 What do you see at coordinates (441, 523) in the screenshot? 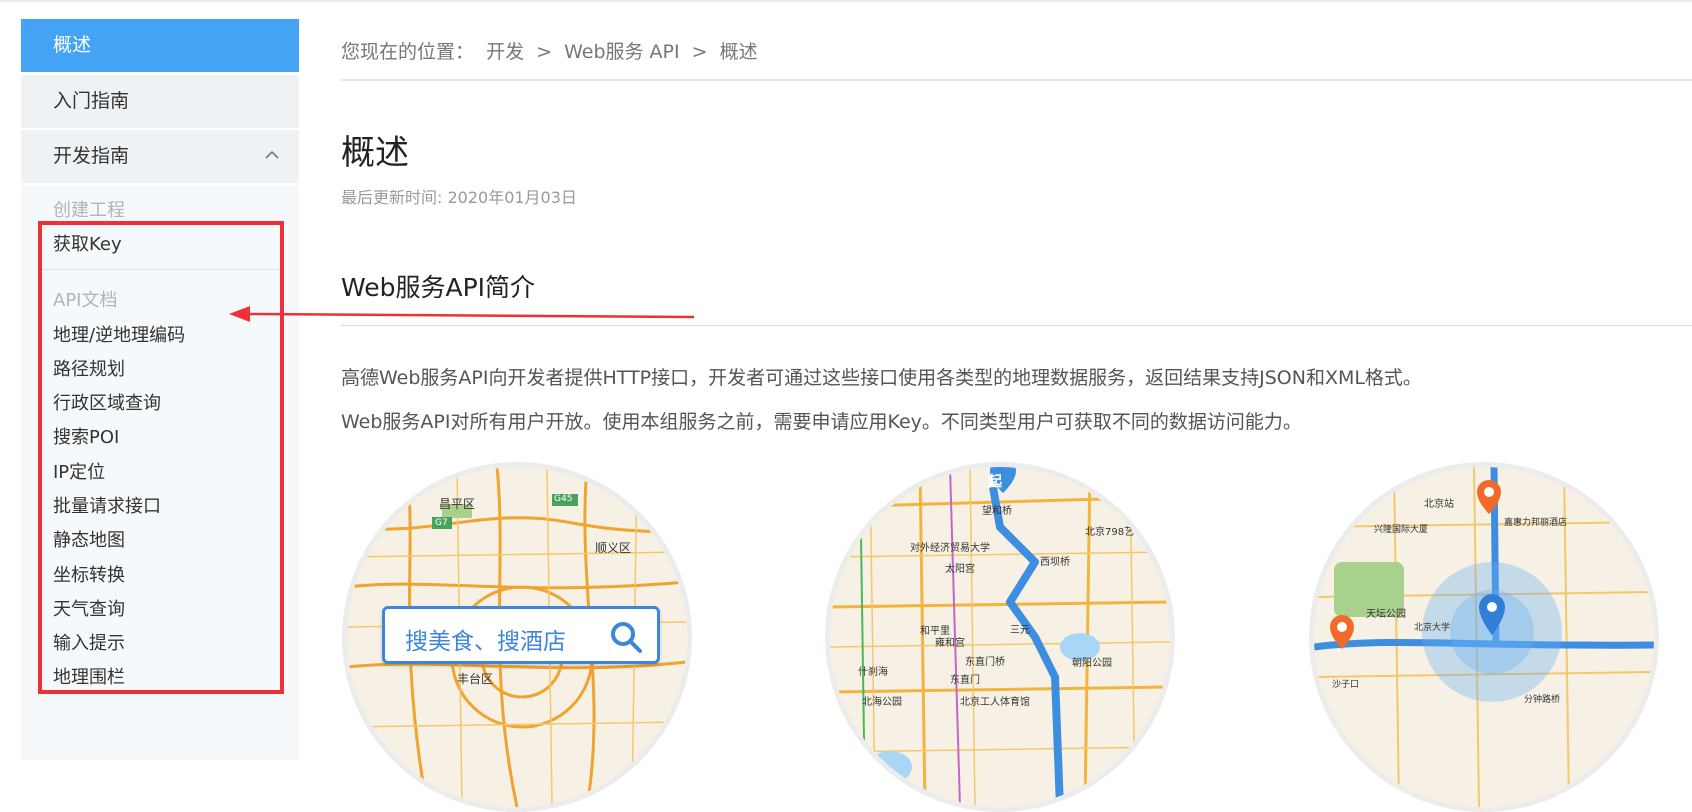
I see `map-label: G7` at bounding box center [441, 523].